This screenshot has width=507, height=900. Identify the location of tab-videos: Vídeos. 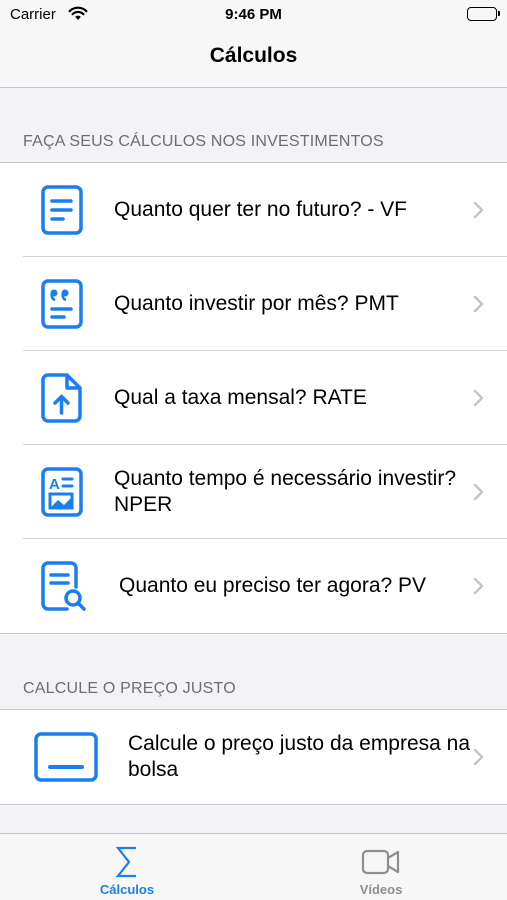
(380, 867).